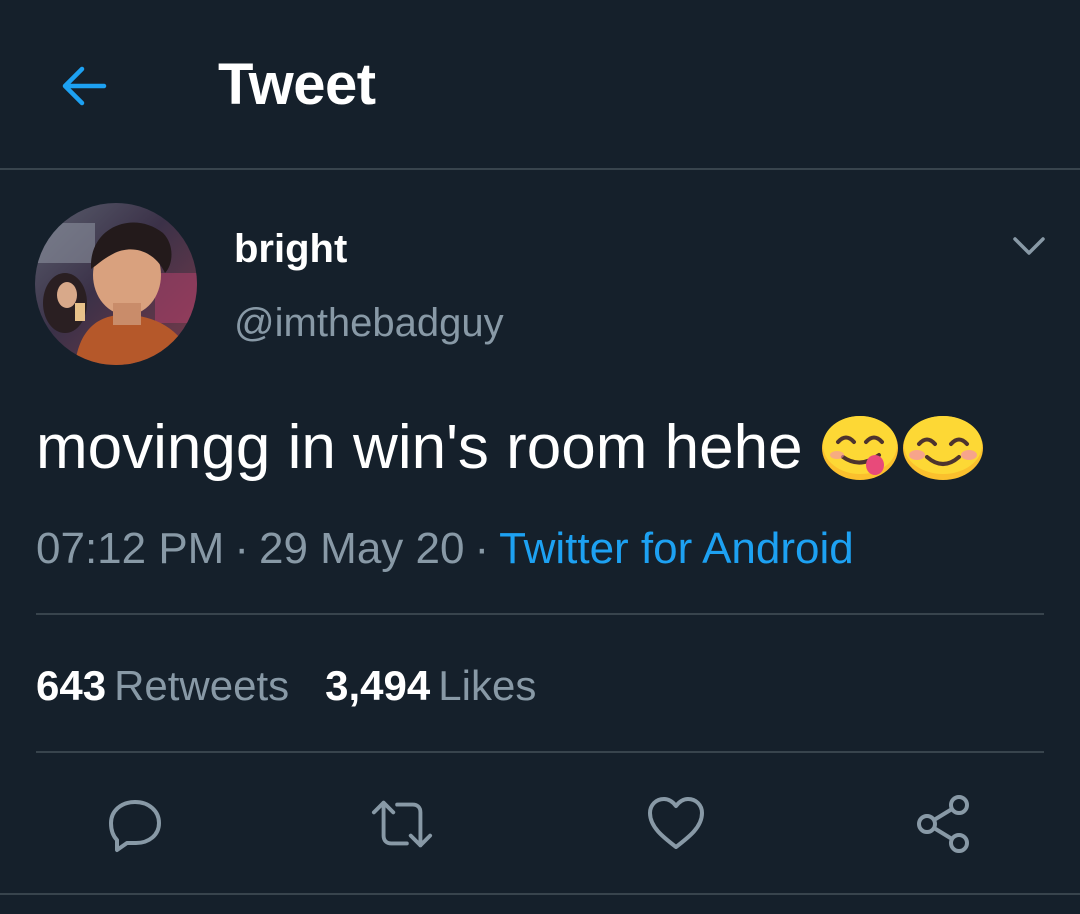 The height and width of the screenshot is (914, 1080). I want to click on share-icon, so click(943, 824).